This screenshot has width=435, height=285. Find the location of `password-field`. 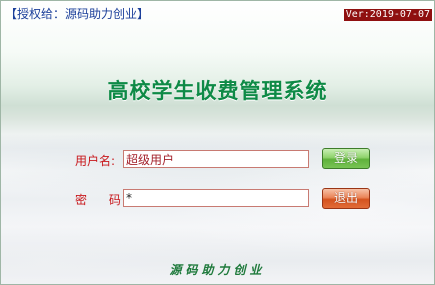

password-field is located at coordinates (216, 198).